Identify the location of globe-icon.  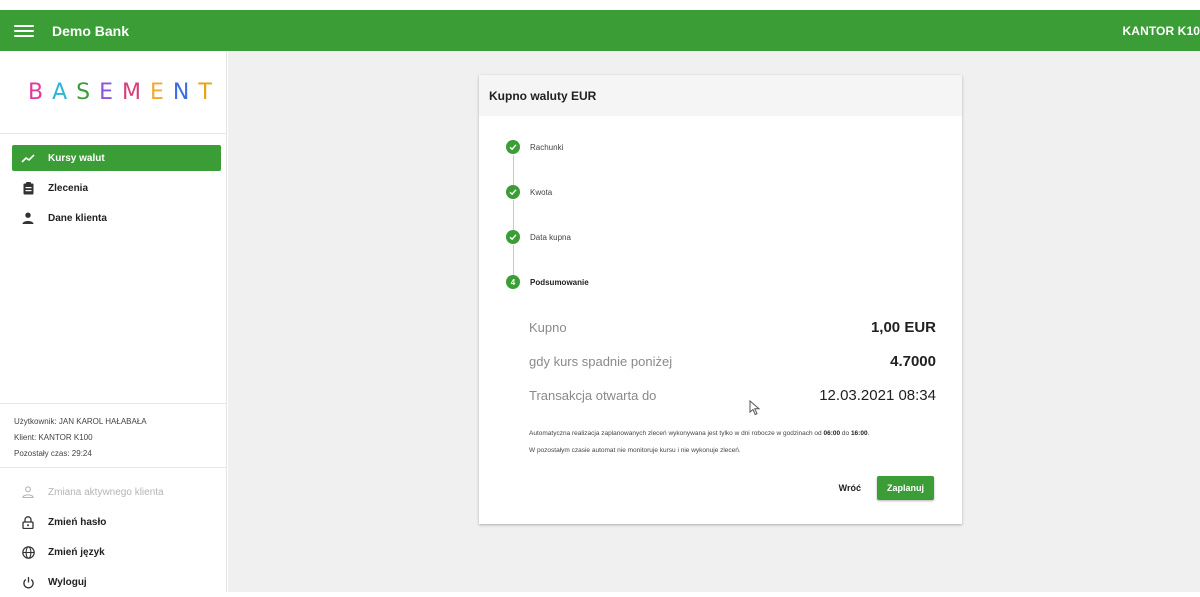
(28, 552).